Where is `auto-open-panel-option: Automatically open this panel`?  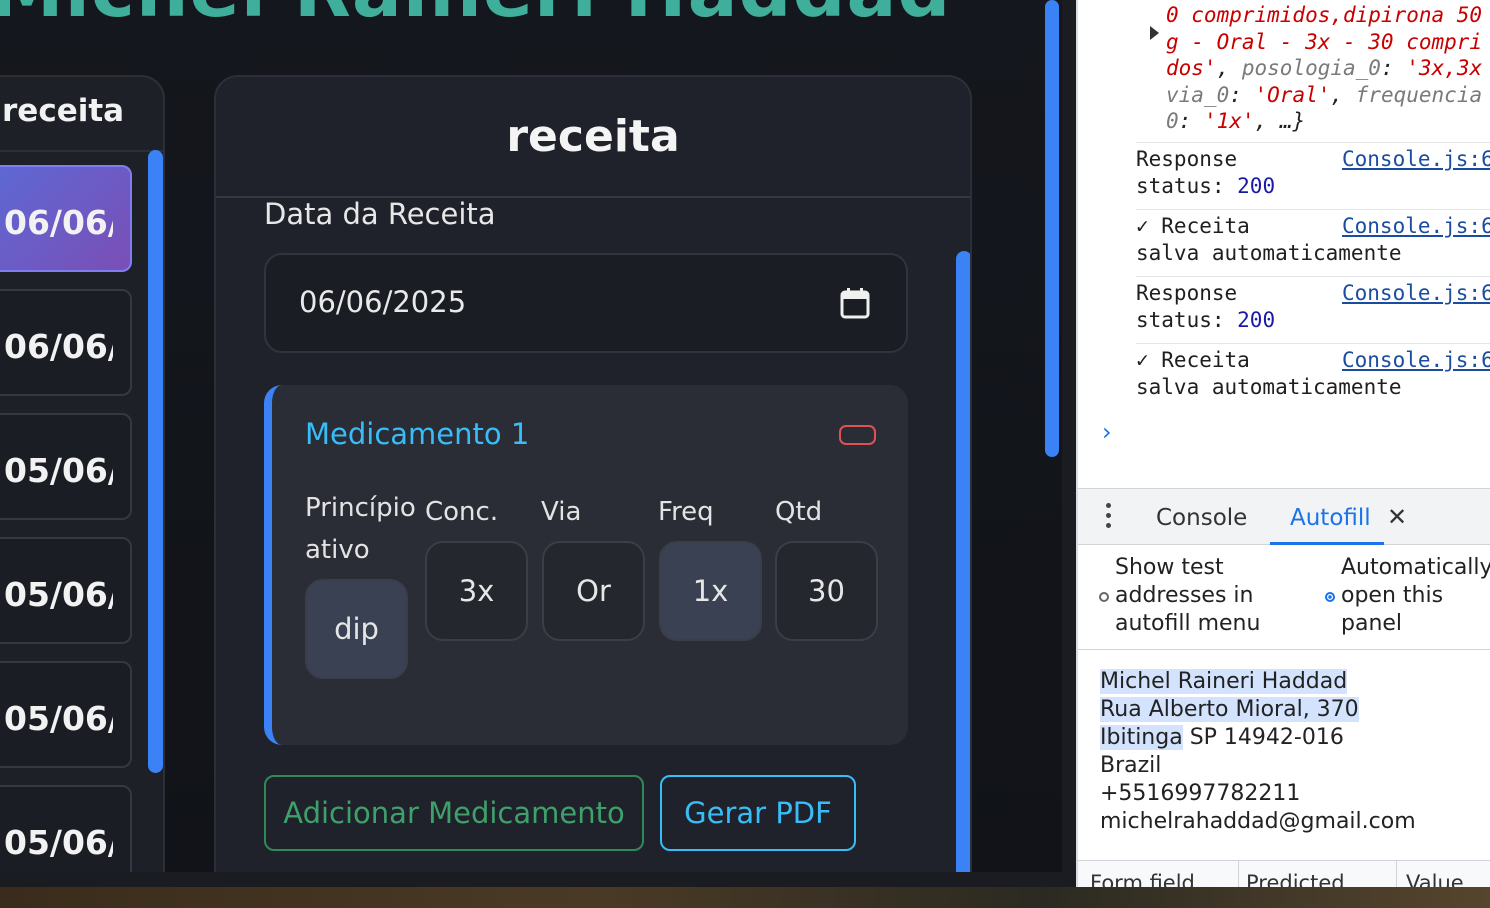 auto-open-panel-option: Automatically open this panel is located at coordinates (1407, 596).